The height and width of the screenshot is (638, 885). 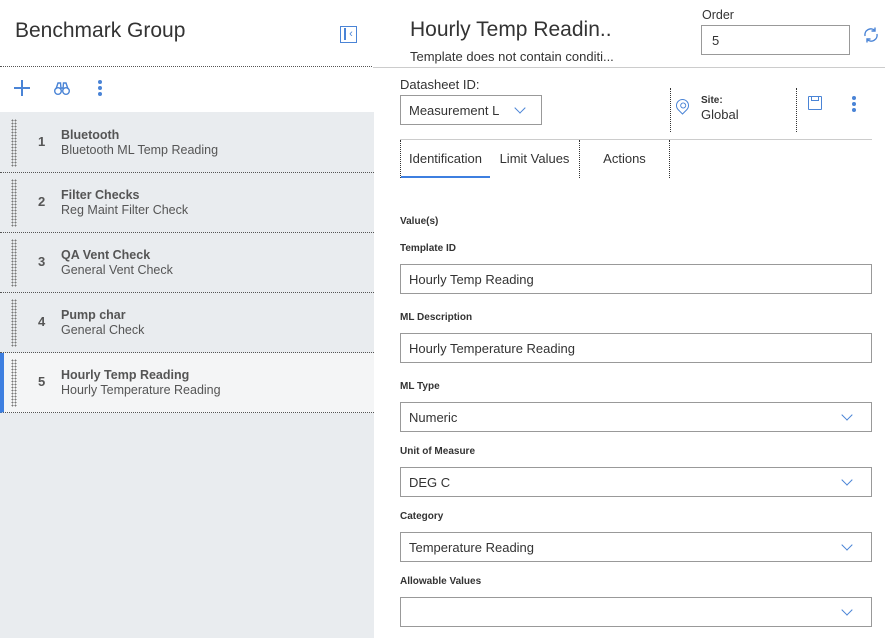 I want to click on template-id-input: Hourly Temp Reading, so click(x=636, y=279).